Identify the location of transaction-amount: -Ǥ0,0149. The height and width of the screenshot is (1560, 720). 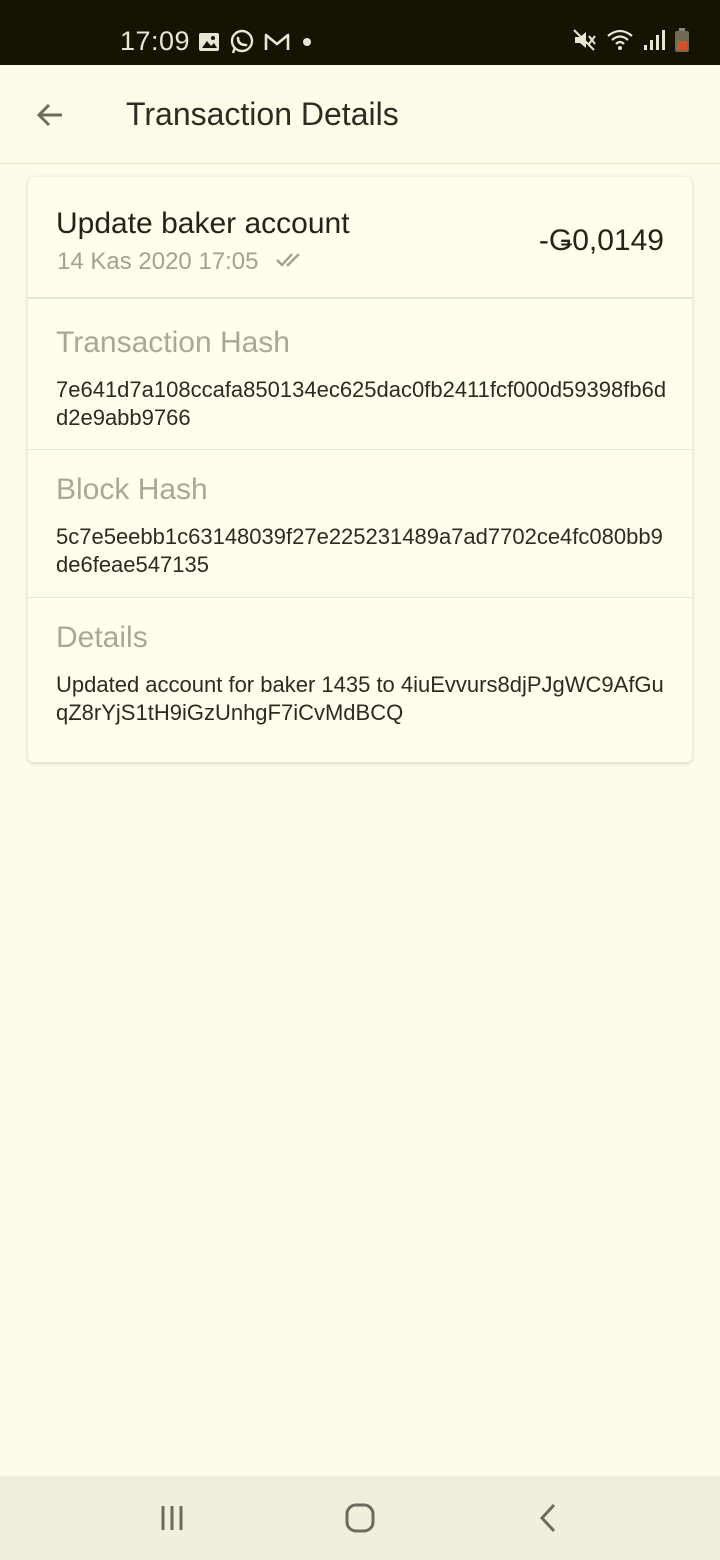
(601, 240).